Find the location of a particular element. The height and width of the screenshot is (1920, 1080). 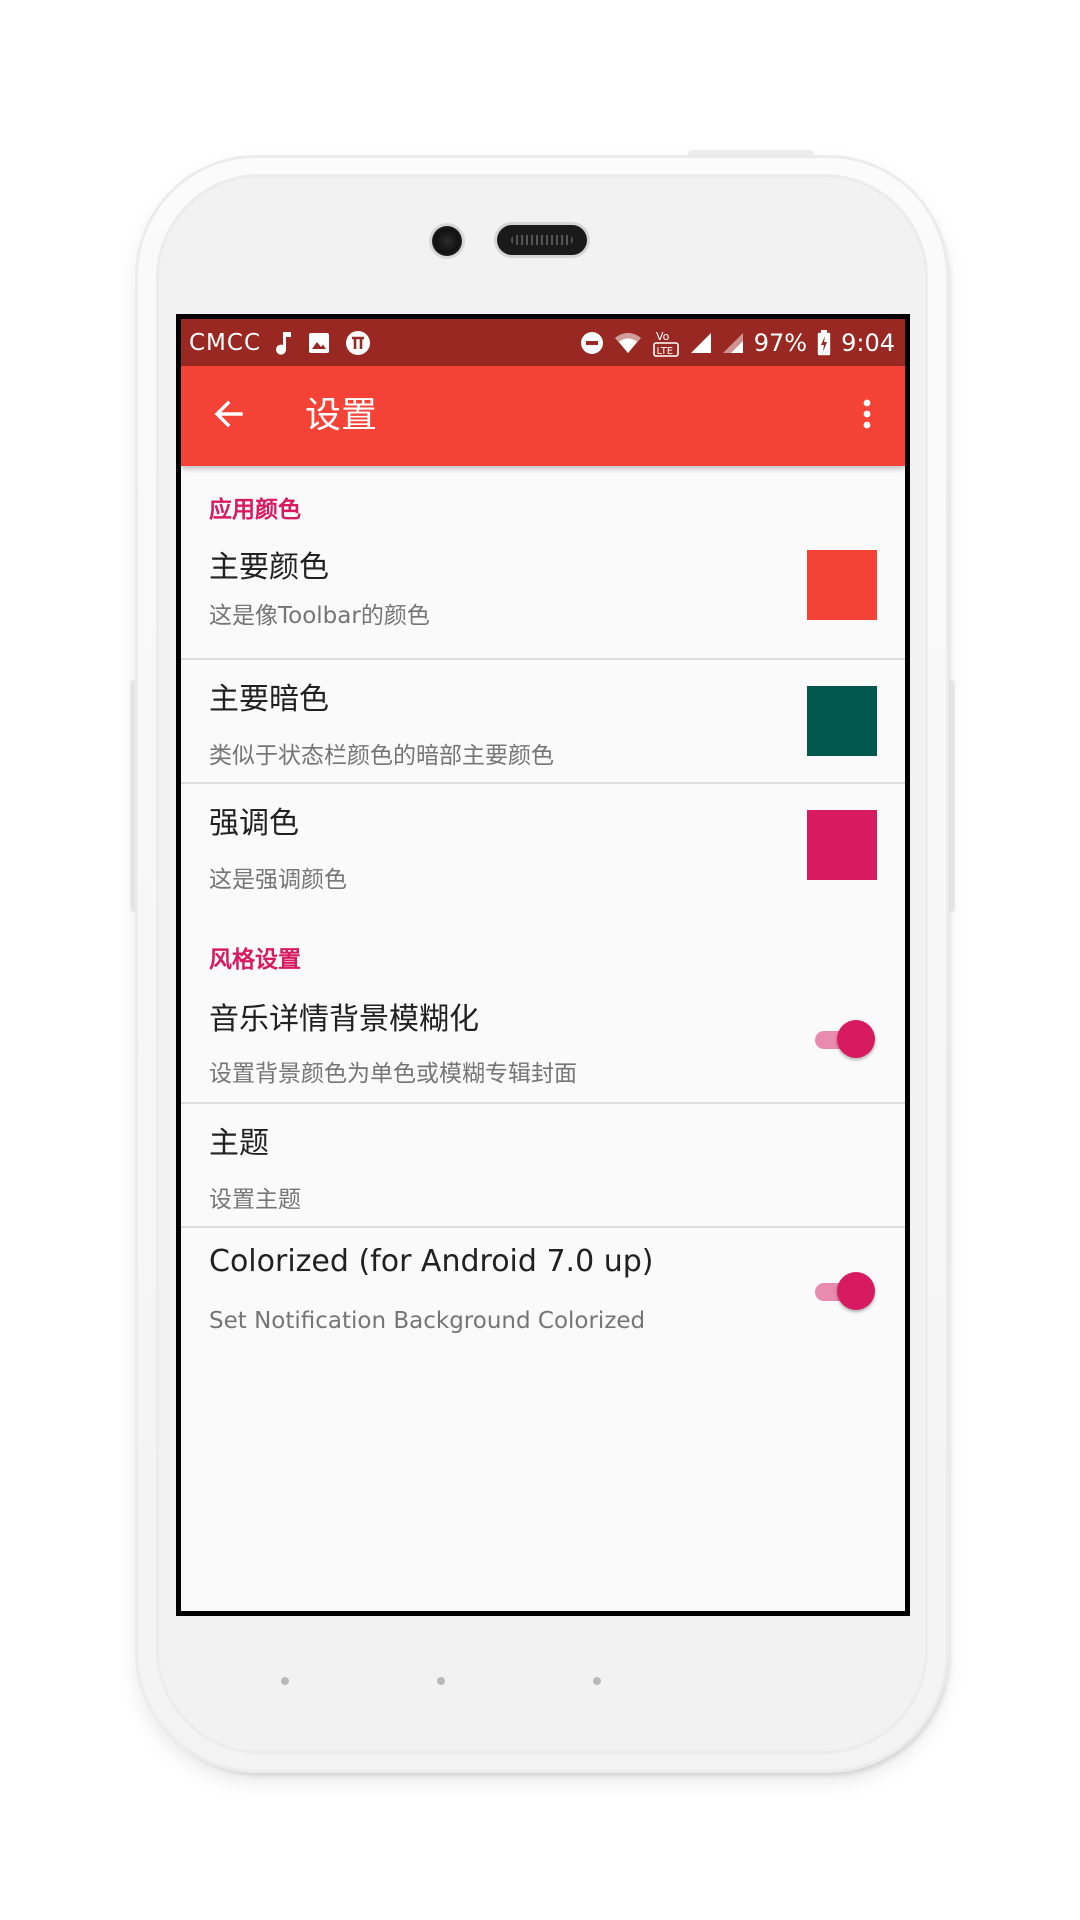

pref-title: 音乐详情背景模糊化 is located at coordinates (344, 1019).